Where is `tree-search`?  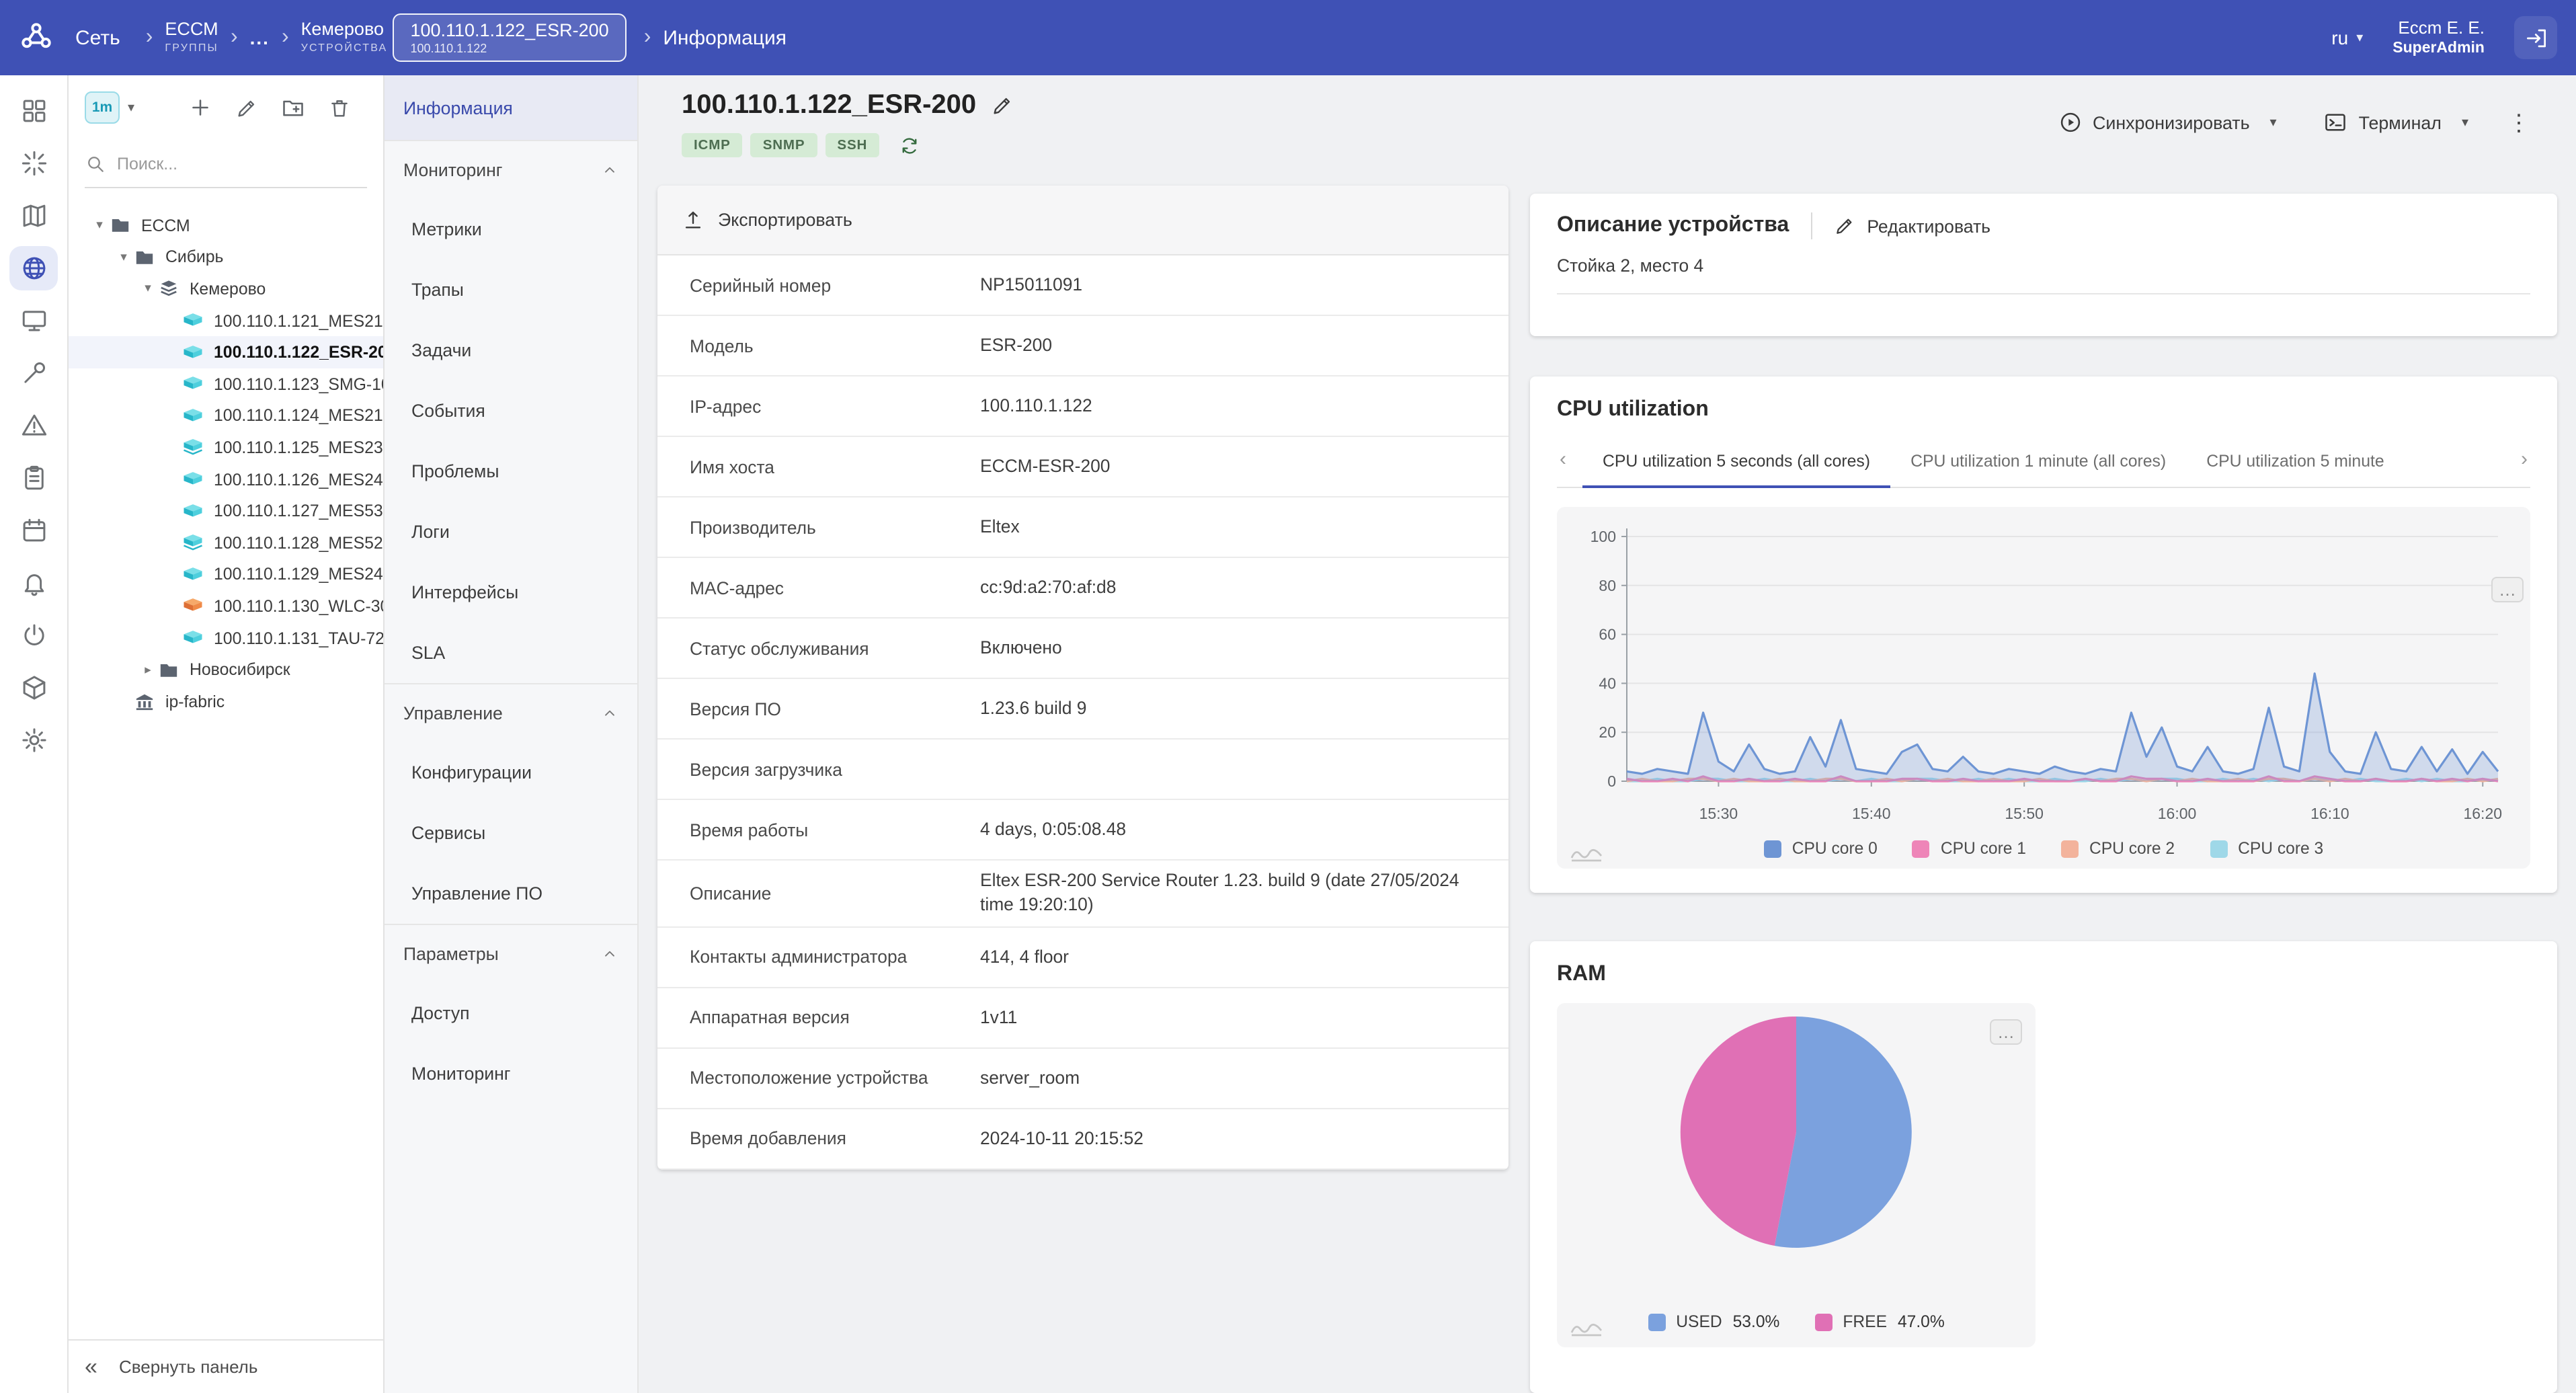 tree-search is located at coordinates (226, 164).